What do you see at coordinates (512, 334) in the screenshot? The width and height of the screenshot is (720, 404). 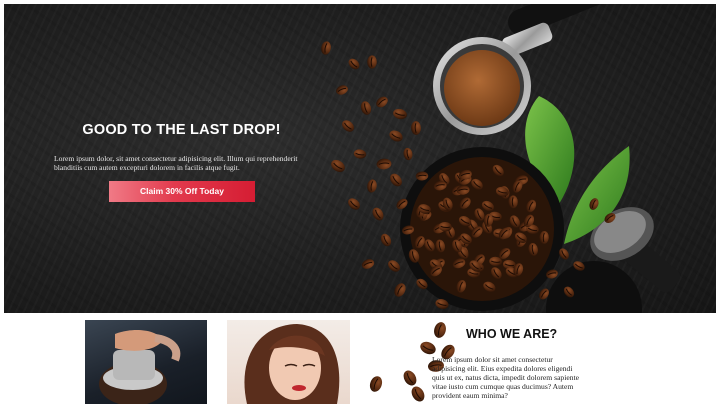 I see `about-title: WHO WE ARE?` at bounding box center [512, 334].